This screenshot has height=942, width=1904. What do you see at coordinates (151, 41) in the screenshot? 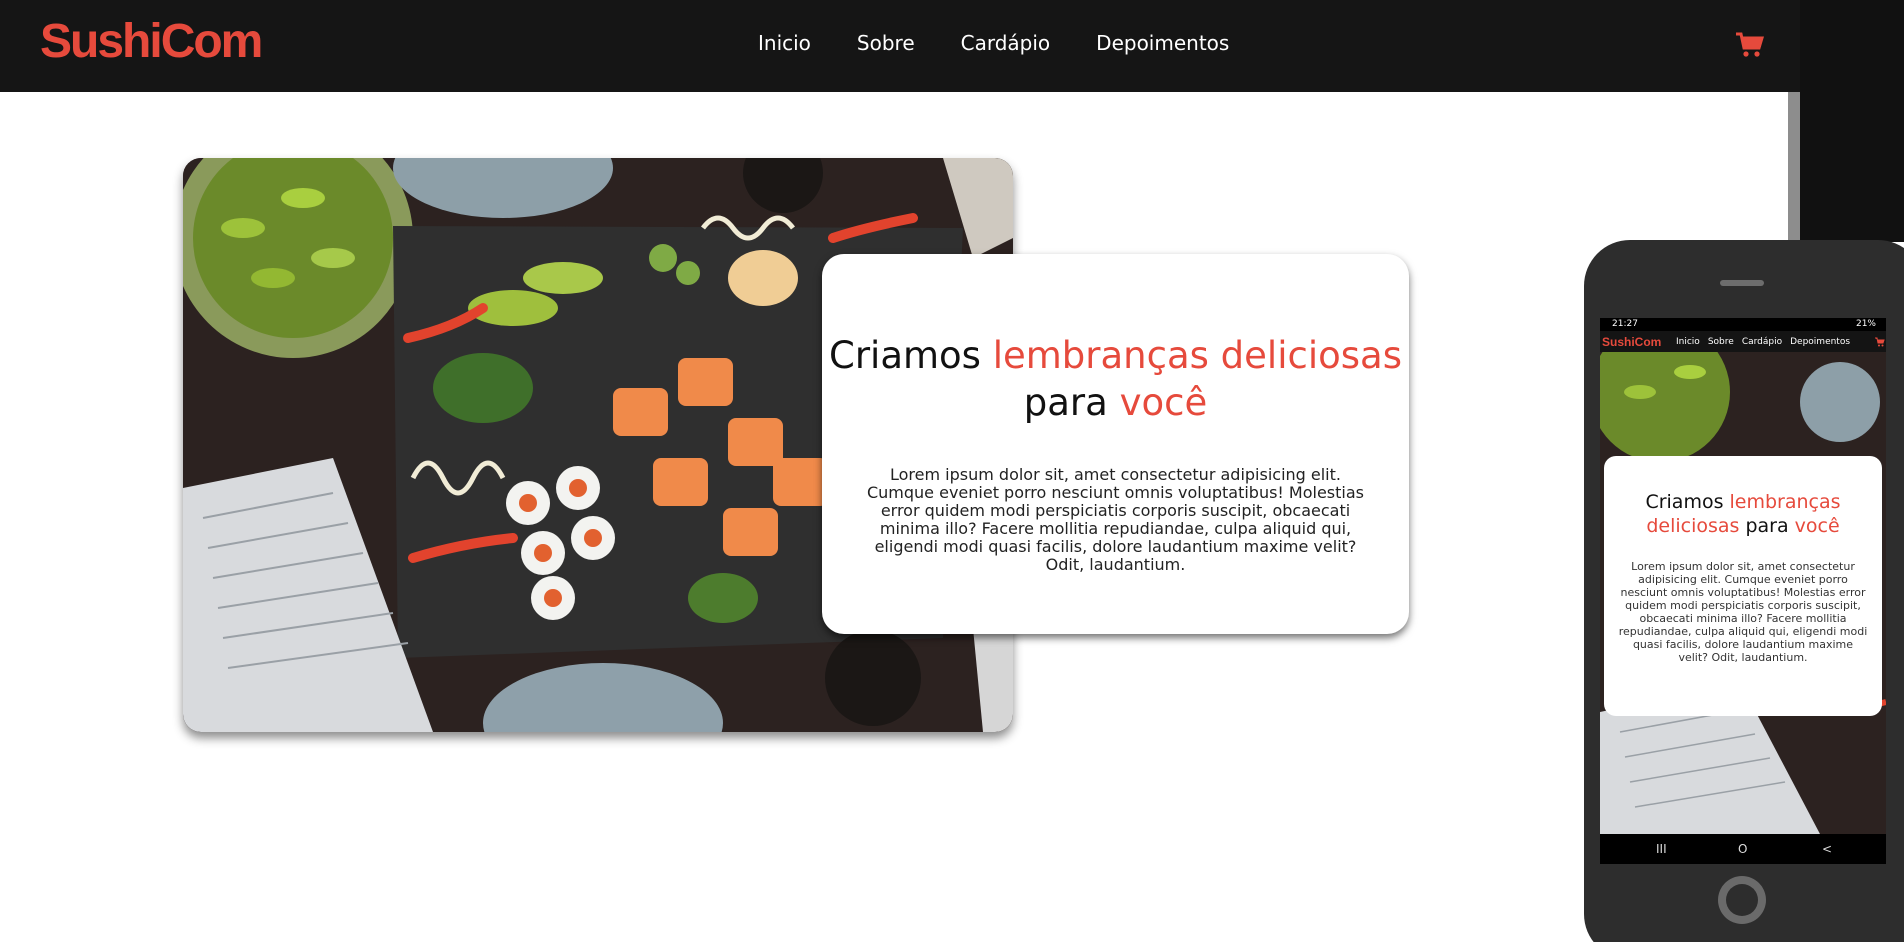
I see `brand-logo: SushiCom` at bounding box center [151, 41].